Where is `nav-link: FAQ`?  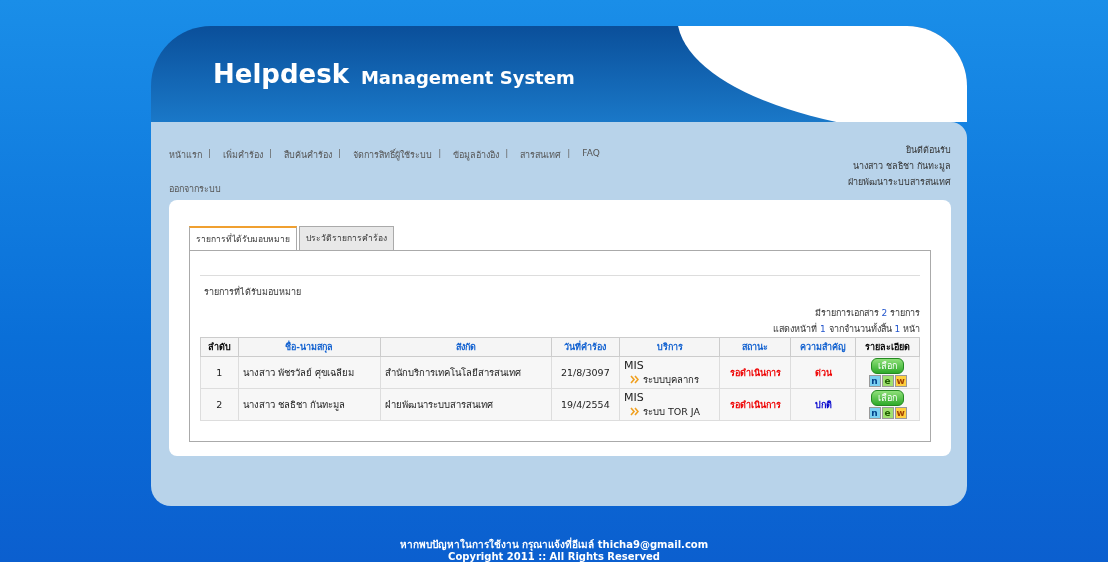 nav-link: FAQ is located at coordinates (591, 155).